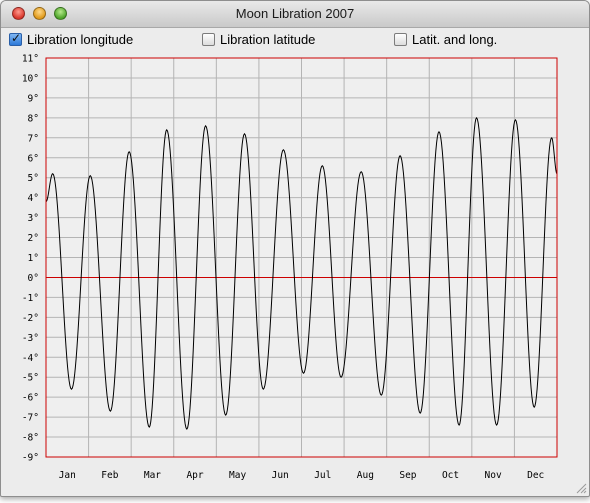  I want to click on y-tick-label: -1°, so click(30, 298).